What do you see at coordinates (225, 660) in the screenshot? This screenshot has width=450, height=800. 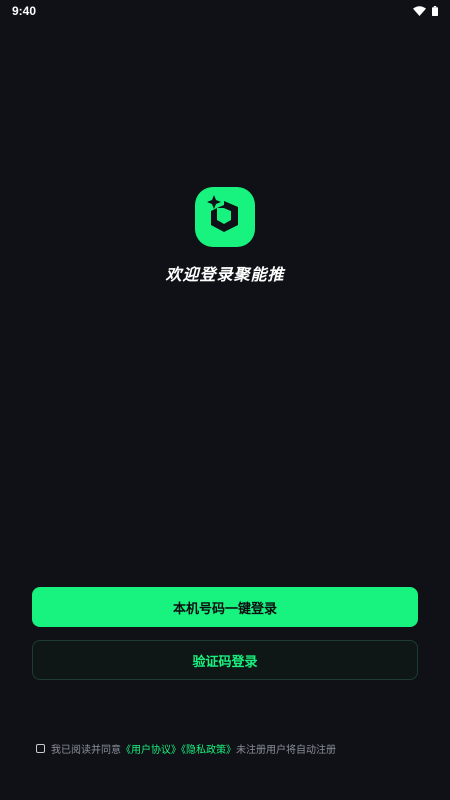 I see `verification-code-login-button: 验证码登录` at bounding box center [225, 660].